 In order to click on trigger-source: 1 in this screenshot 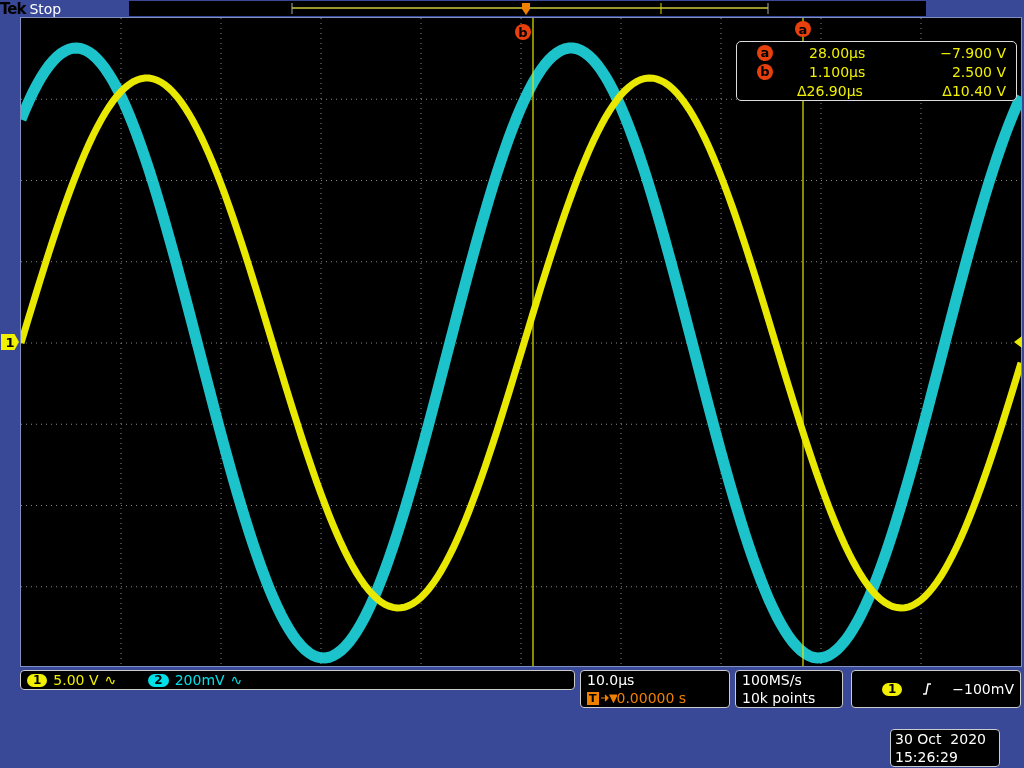, I will do `click(892, 689)`.